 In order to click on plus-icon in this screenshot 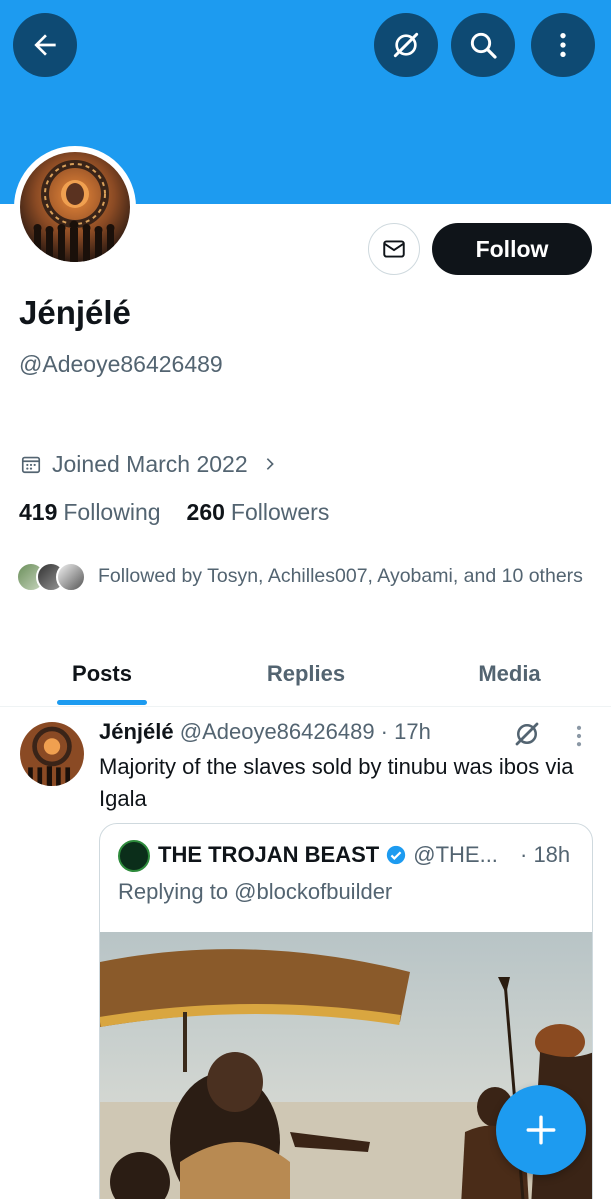, I will do `click(541, 1130)`.